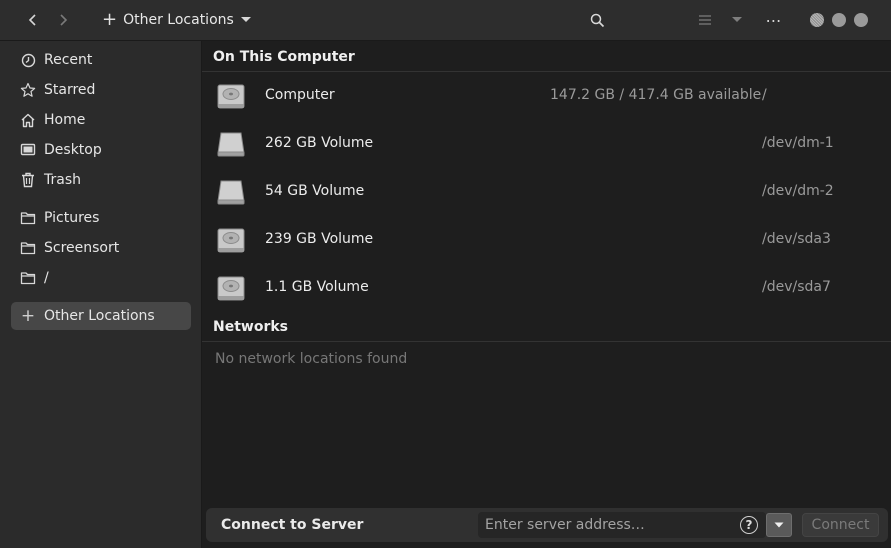 The image size is (891, 548). I want to click on sidebar-item-screensort: Screensort, so click(101, 248).